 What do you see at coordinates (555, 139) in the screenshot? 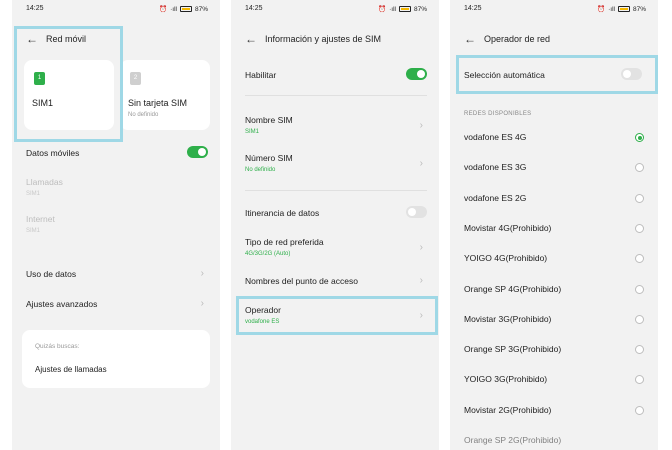
I see `network-item: vodafone ES 4G` at bounding box center [555, 139].